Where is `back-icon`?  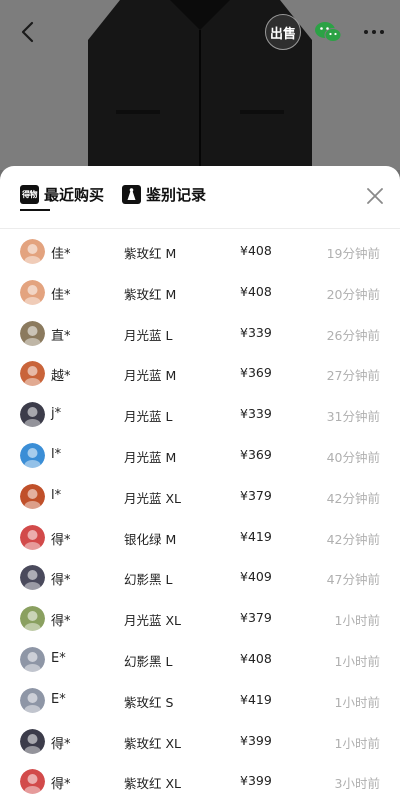
back-icon is located at coordinates (28, 32).